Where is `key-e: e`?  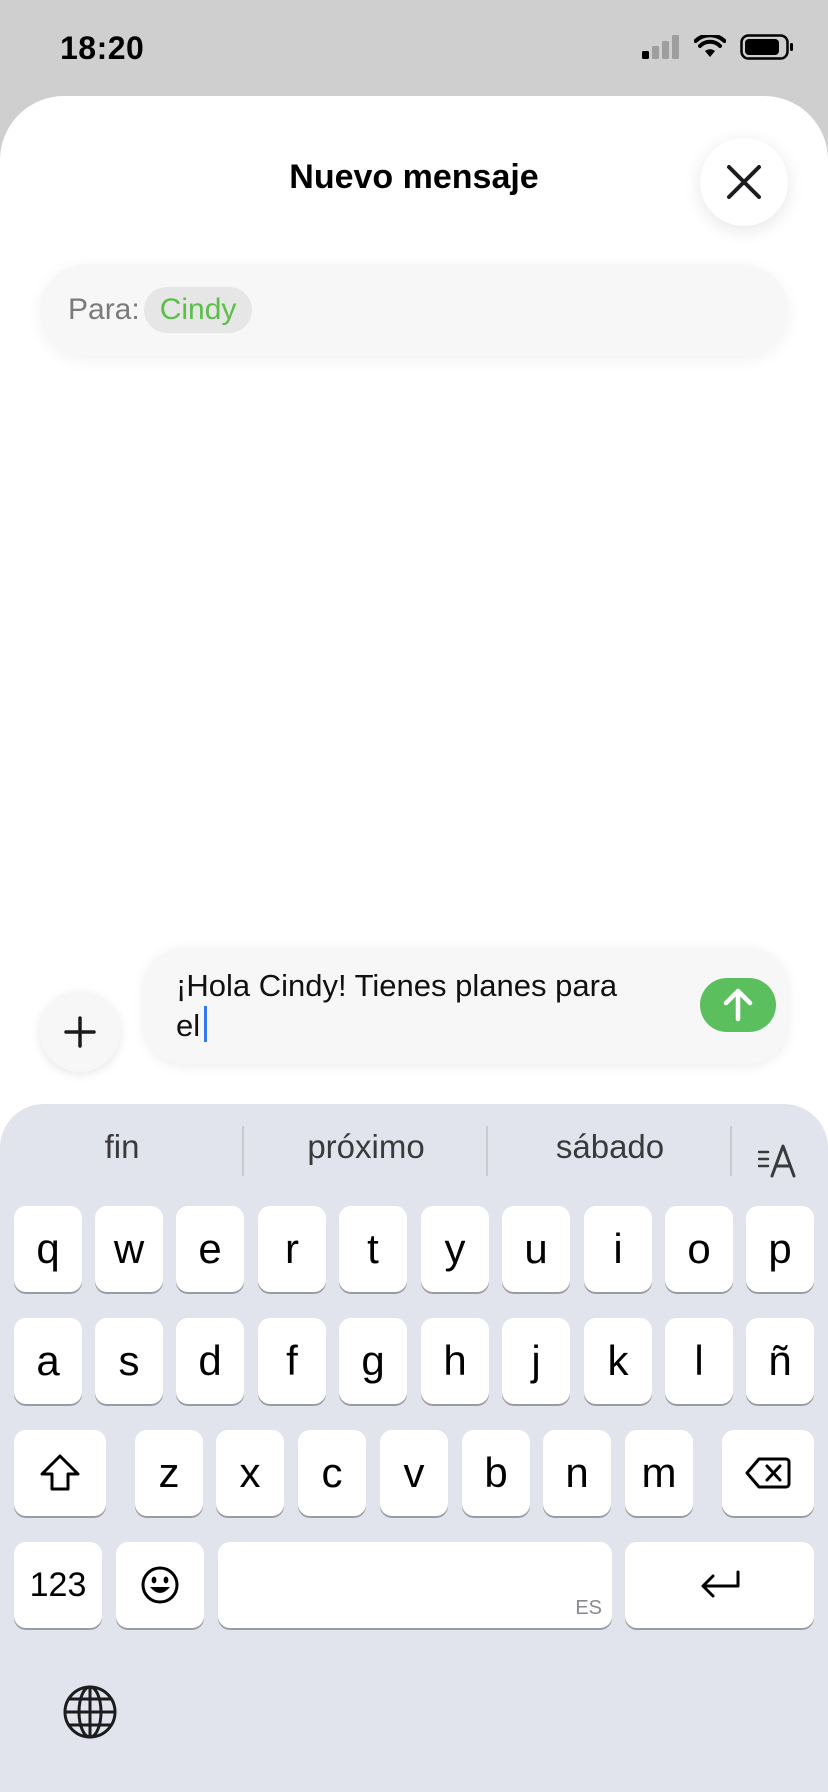 key-e: e is located at coordinates (210, 1249).